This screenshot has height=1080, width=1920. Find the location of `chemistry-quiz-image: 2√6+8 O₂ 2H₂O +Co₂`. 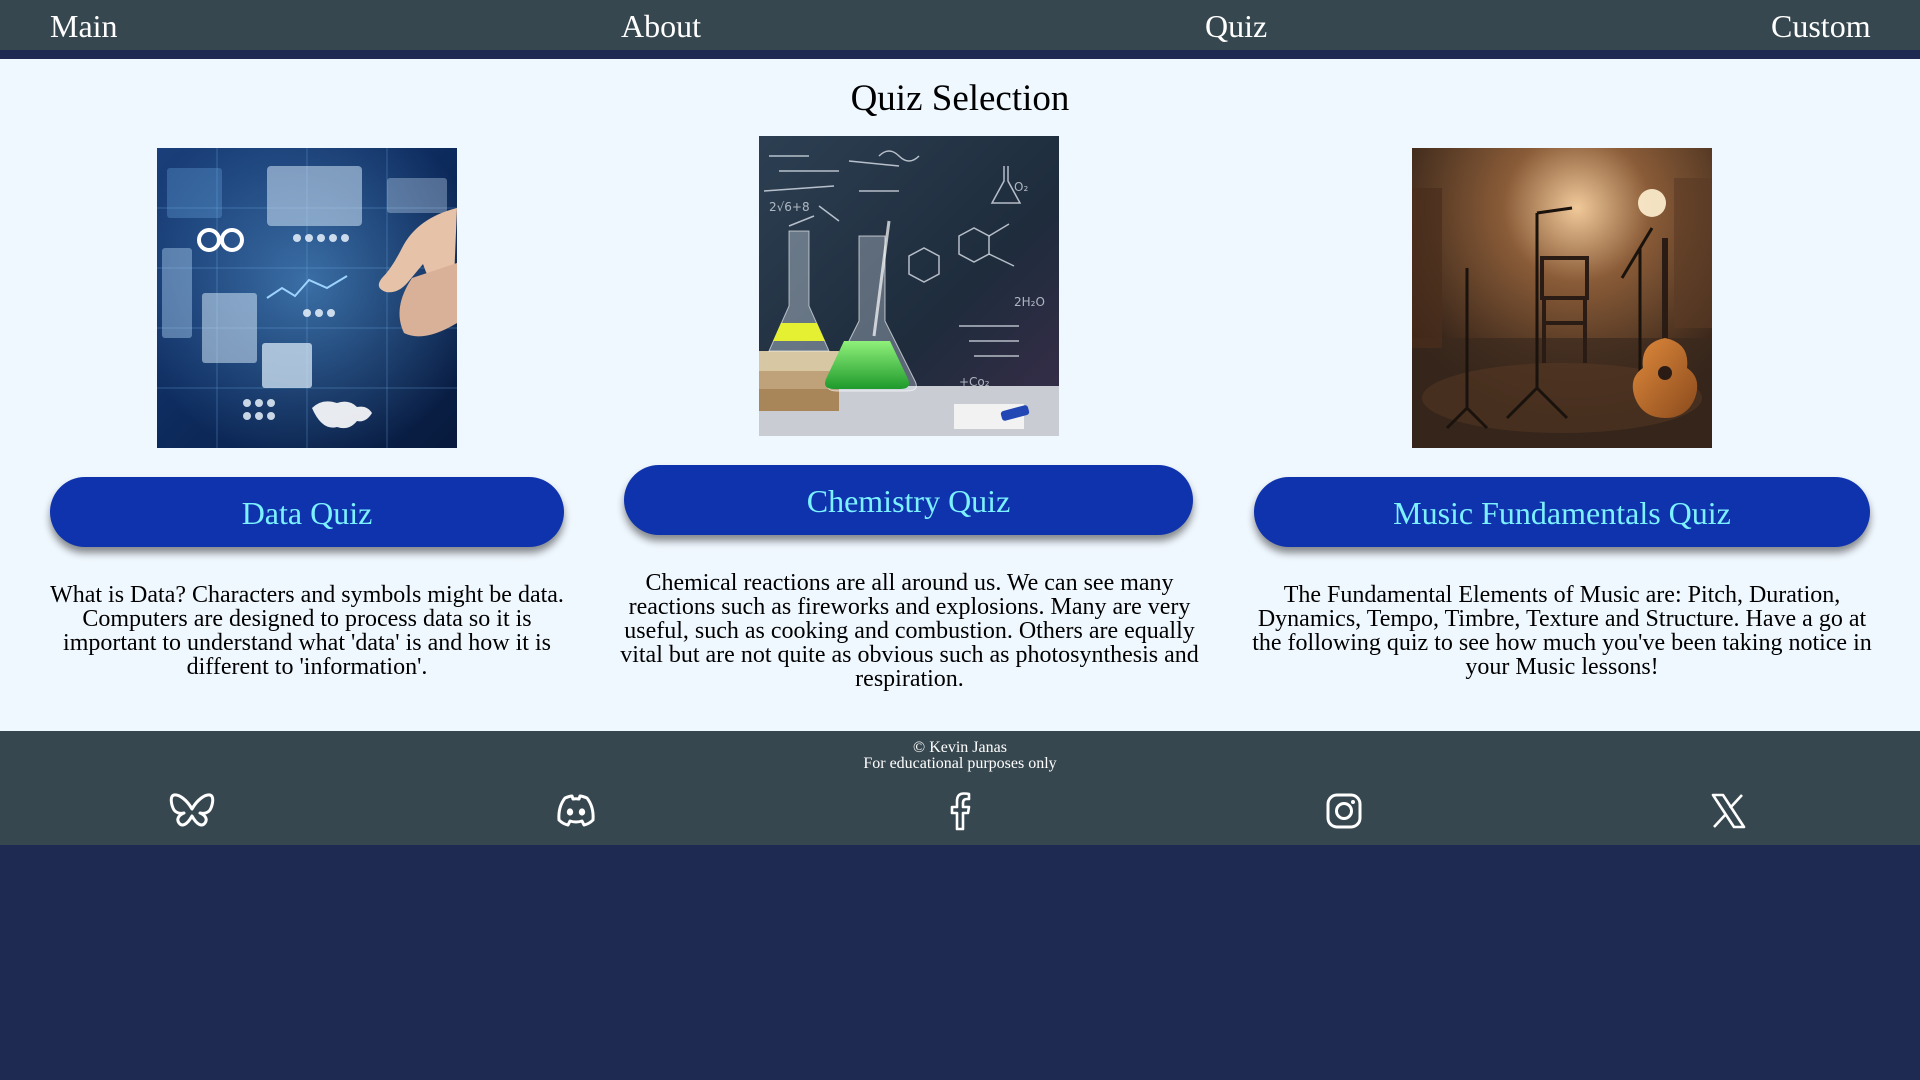

chemistry-quiz-image: 2√6+8 O₂ 2H₂O +Co₂ is located at coordinates (909, 286).